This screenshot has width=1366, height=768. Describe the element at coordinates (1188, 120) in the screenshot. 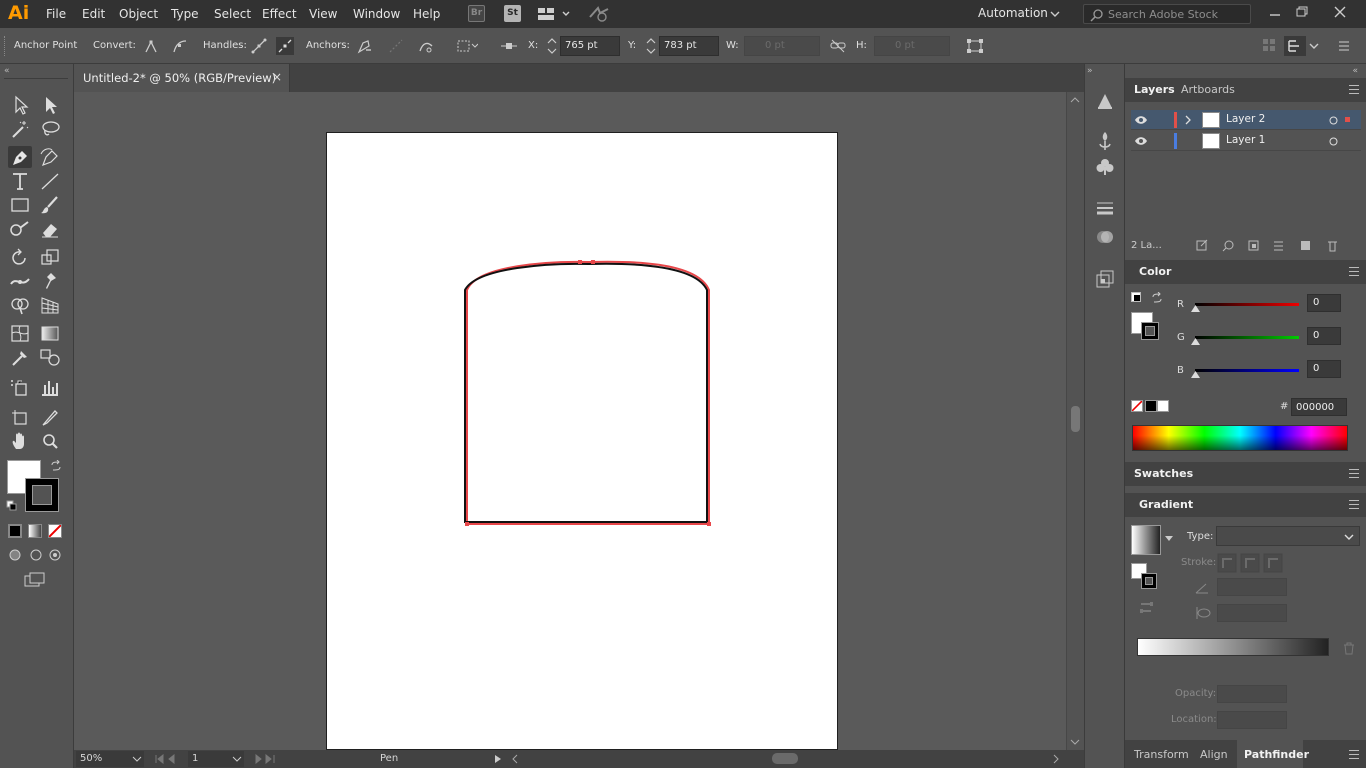

I see `expand-chevron-icon` at that location.